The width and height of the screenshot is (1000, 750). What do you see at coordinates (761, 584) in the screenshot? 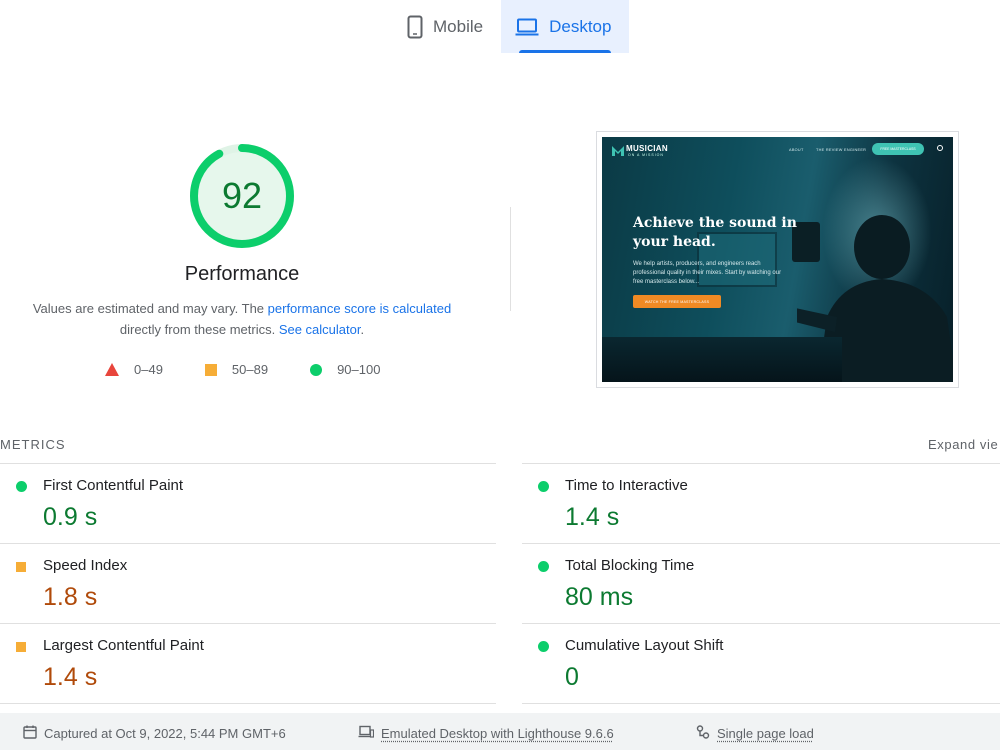
I see `metric-total-blocking-time: Total Blocking Time 80 ms` at bounding box center [761, 584].